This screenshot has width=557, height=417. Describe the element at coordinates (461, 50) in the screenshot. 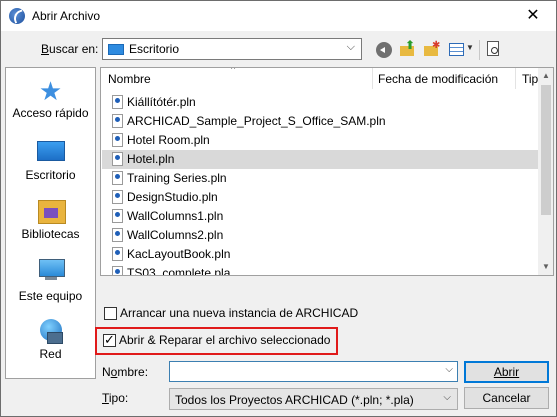

I see `view-menu-icon: ▼` at that location.